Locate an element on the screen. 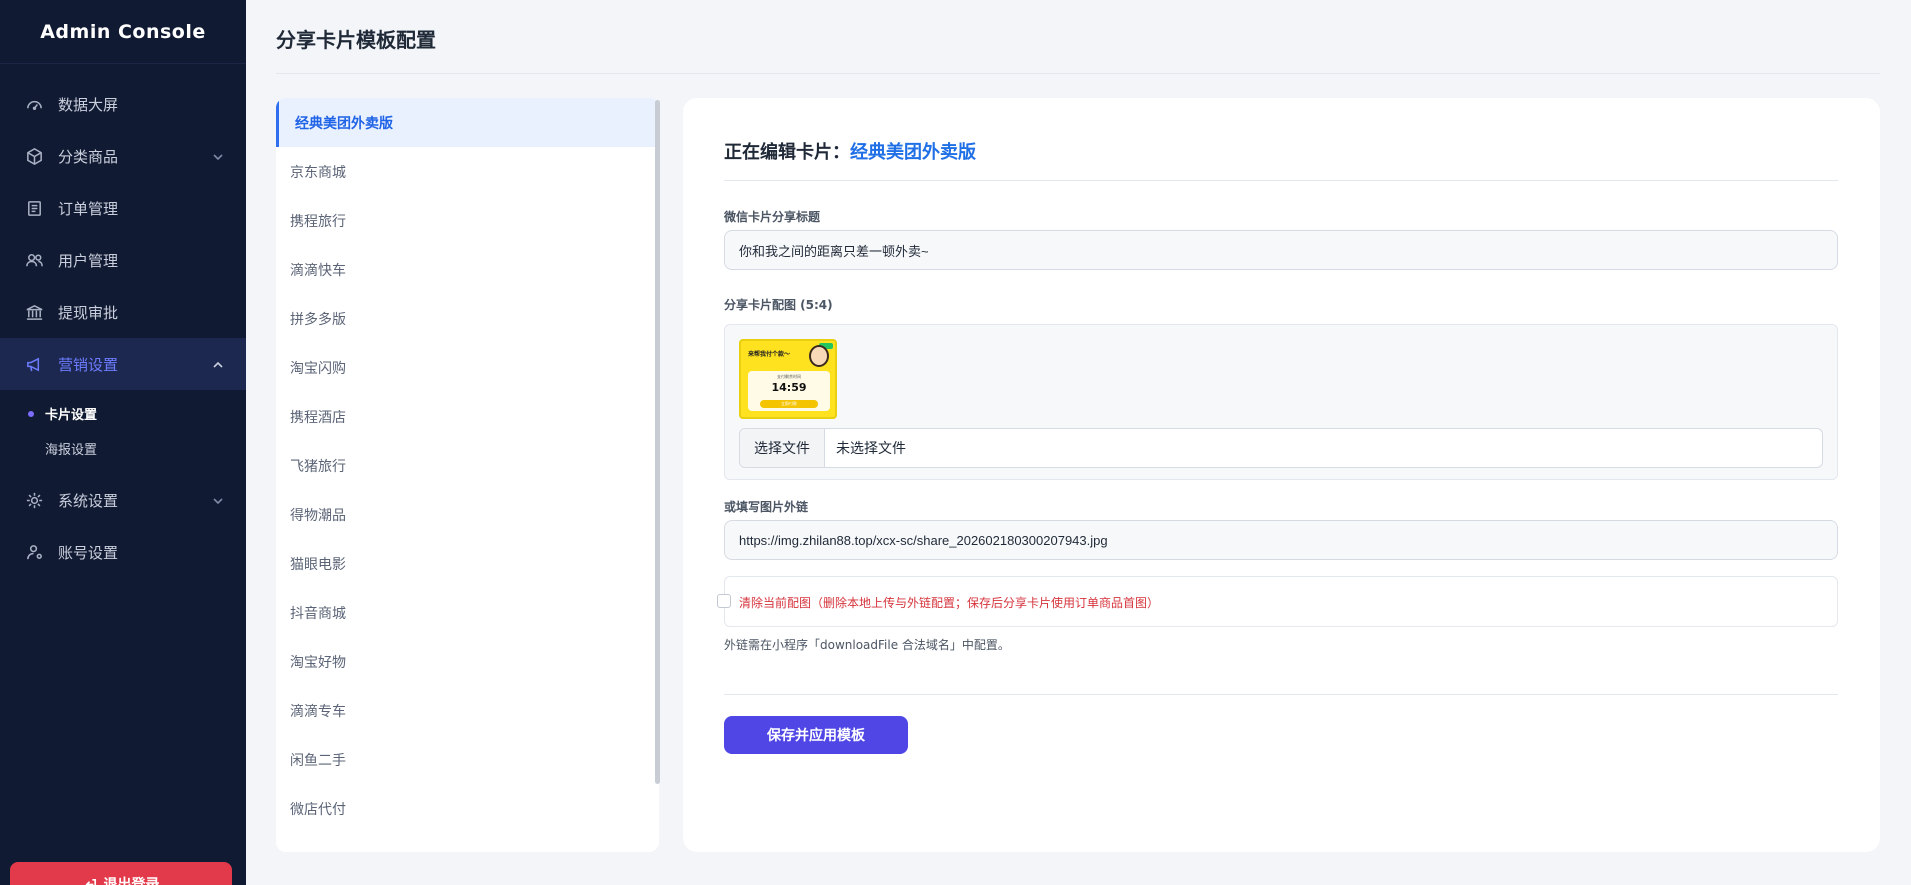 The width and height of the screenshot is (1911, 885). template-item-maoyan: 猫眼电影 is located at coordinates (467, 563).